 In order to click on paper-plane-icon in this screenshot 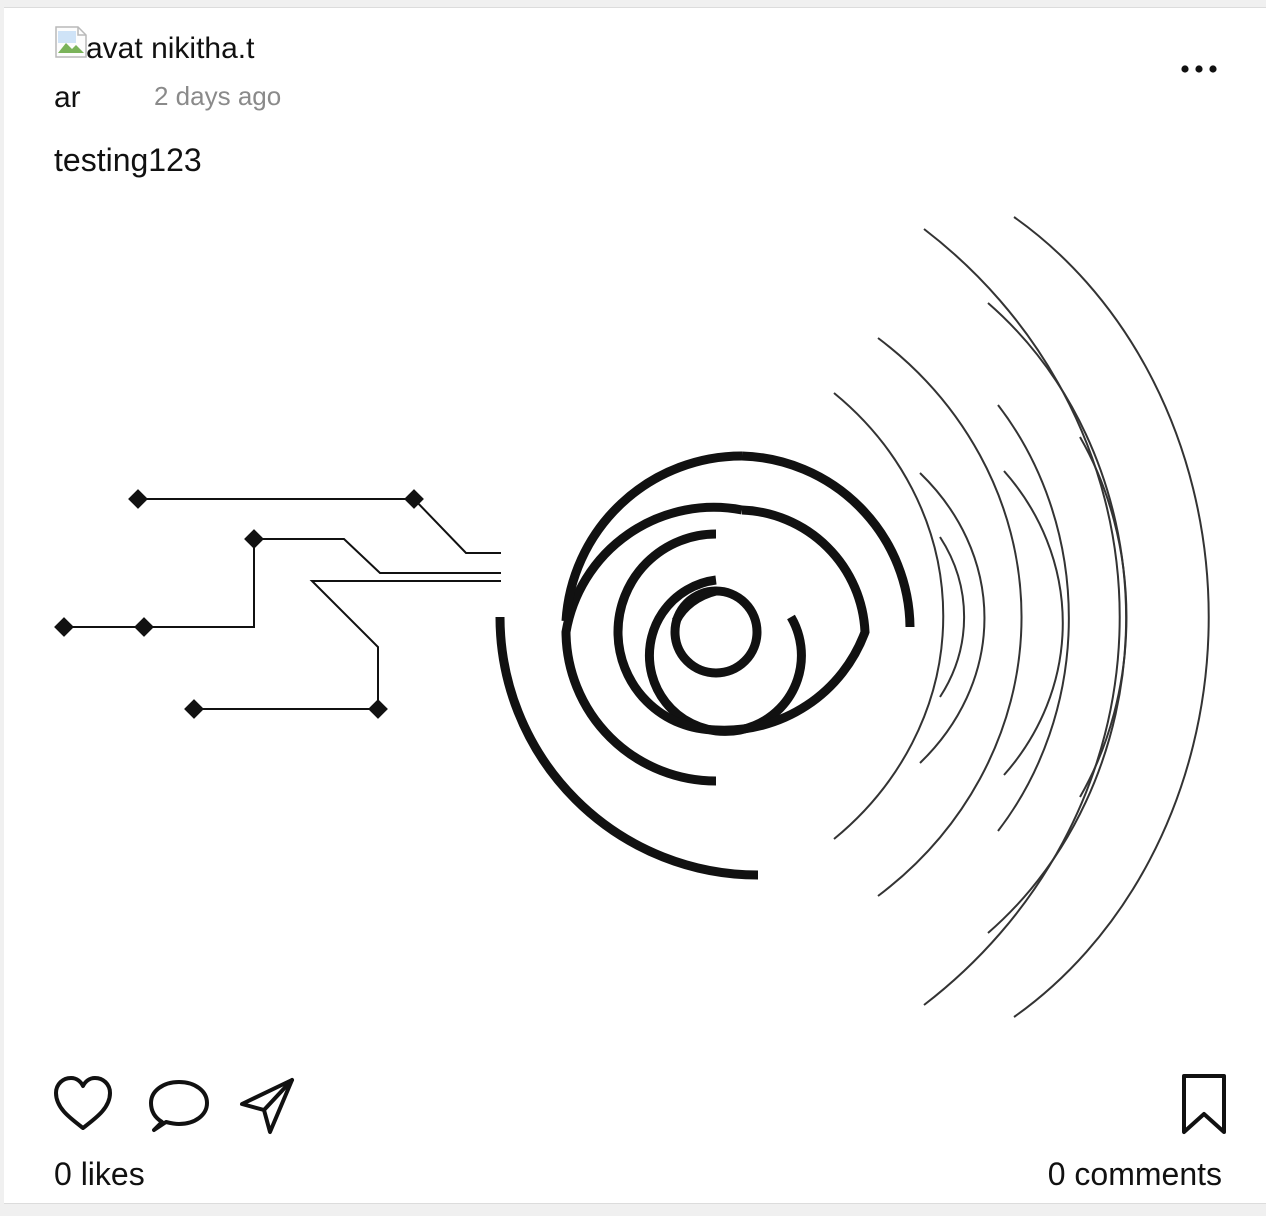, I will do `click(267, 1106)`.